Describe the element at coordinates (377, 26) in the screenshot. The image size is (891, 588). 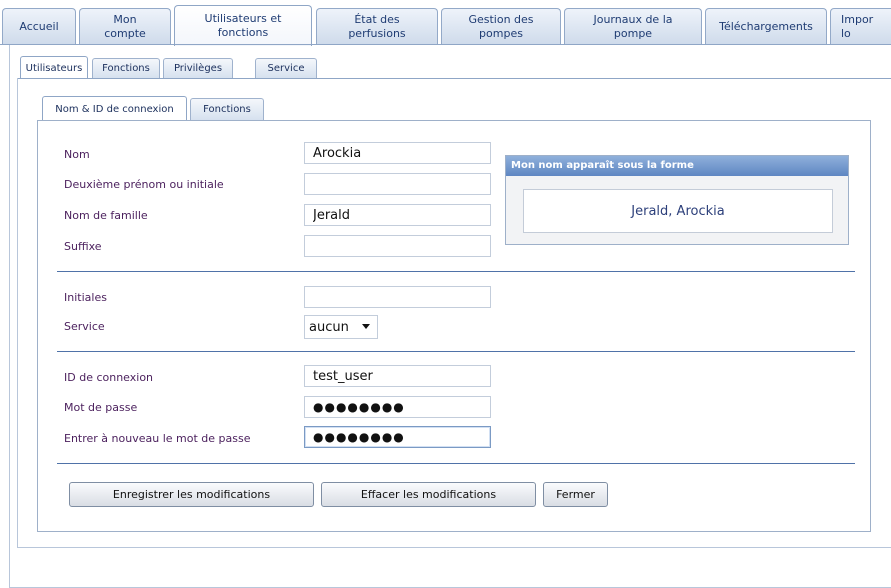
I see `tab-etat-des-perfusions: État des perfusions` at that location.